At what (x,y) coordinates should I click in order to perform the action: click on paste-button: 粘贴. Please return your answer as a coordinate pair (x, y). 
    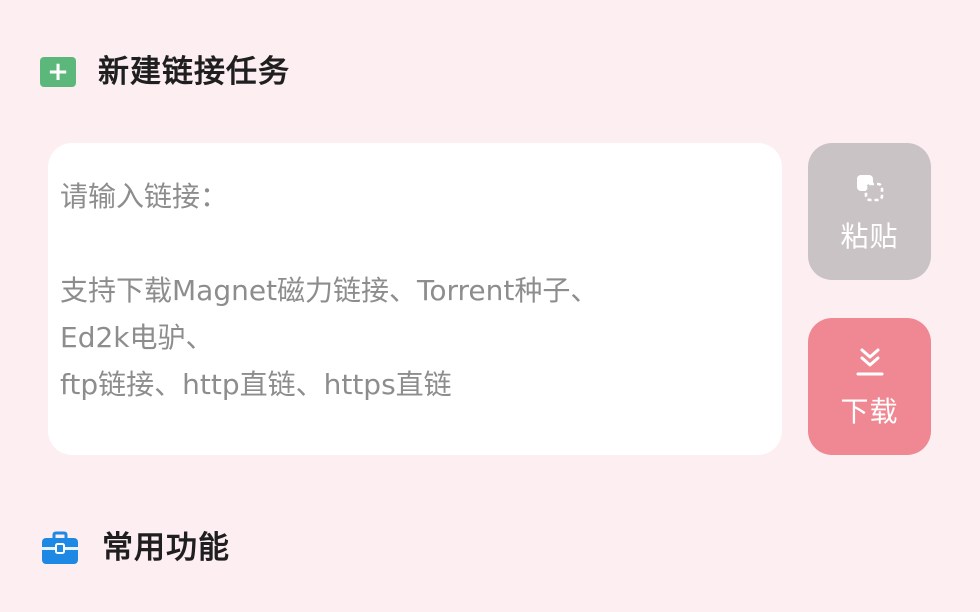
    Looking at the image, I should click on (869, 211).